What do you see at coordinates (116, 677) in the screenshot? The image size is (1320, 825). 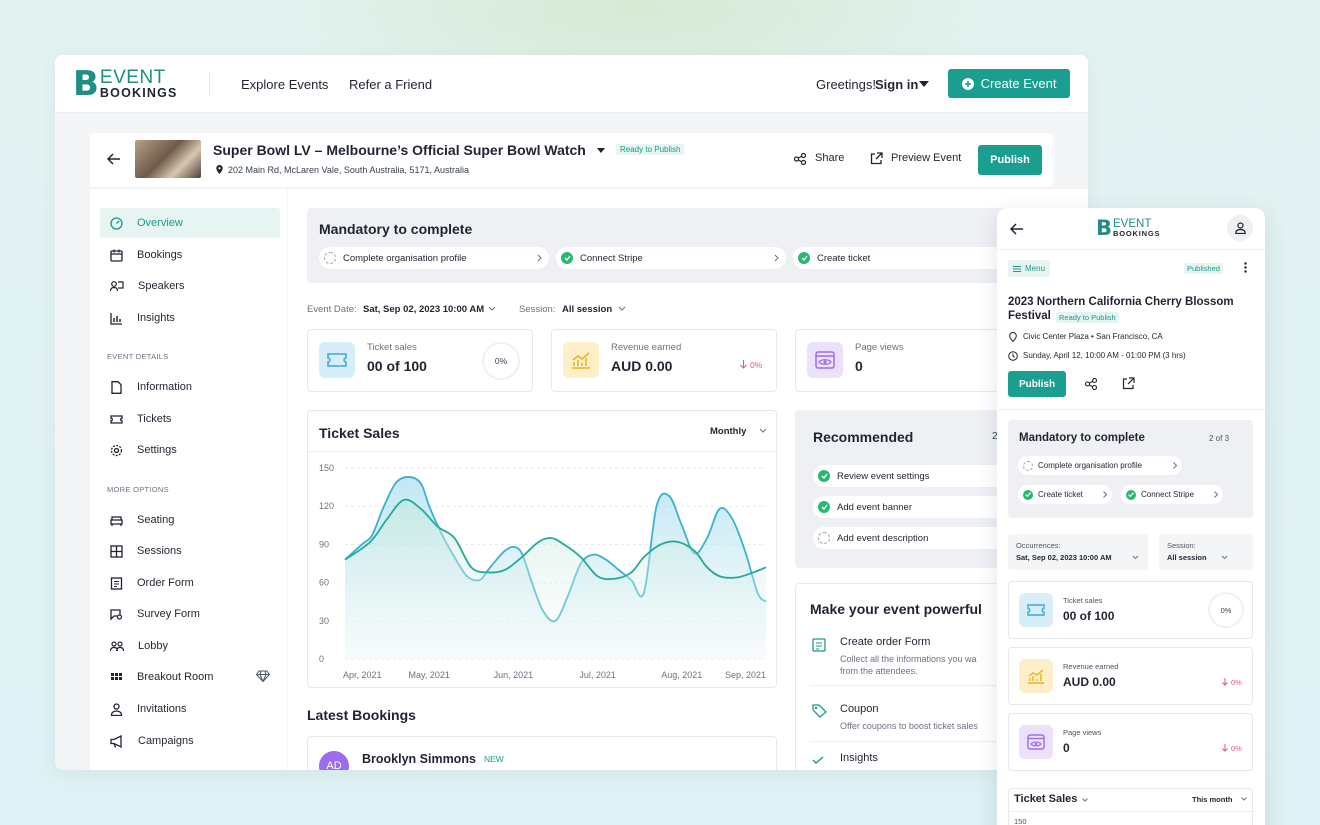 I see `dots-grid-icon` at bounding box center [116, 677].